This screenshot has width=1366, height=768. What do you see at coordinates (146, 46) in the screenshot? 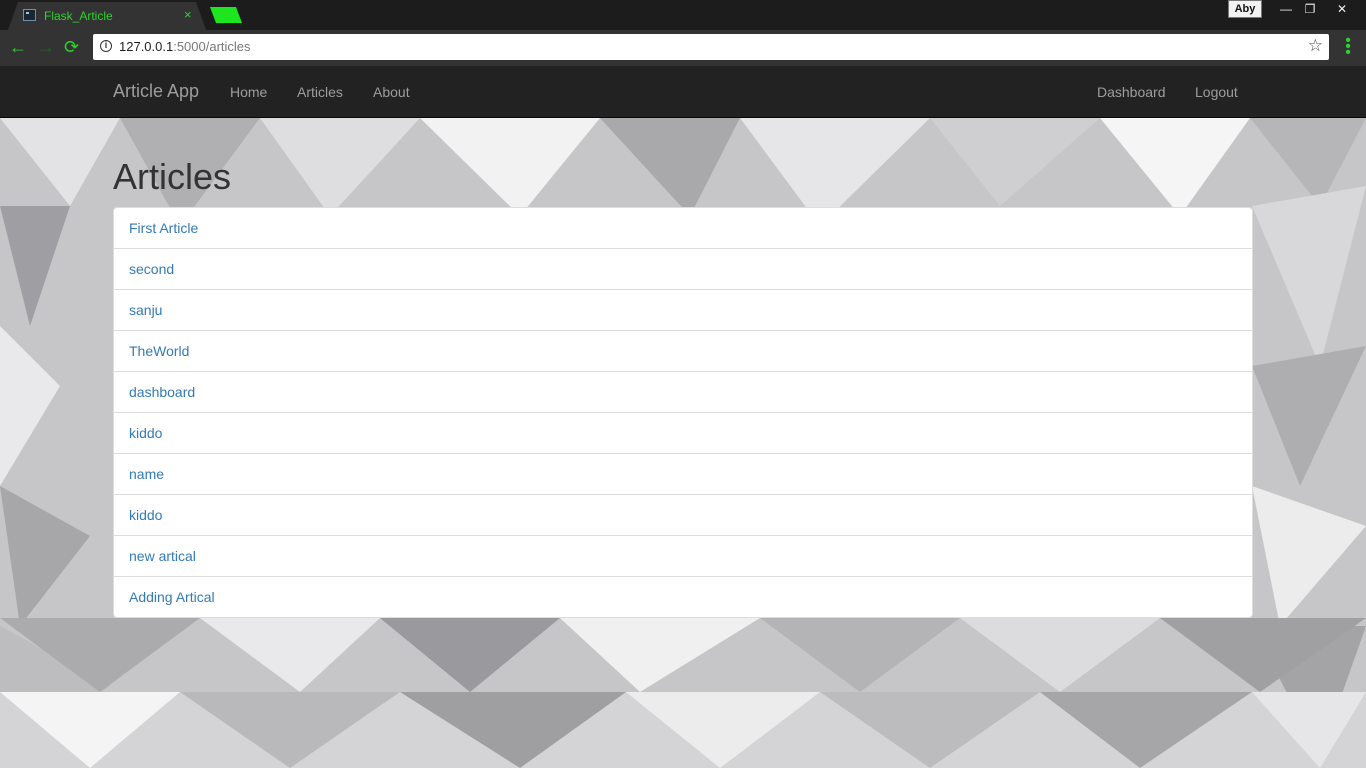
I see `url-host: 127.0.0.1` at bounding box center [146, 46].